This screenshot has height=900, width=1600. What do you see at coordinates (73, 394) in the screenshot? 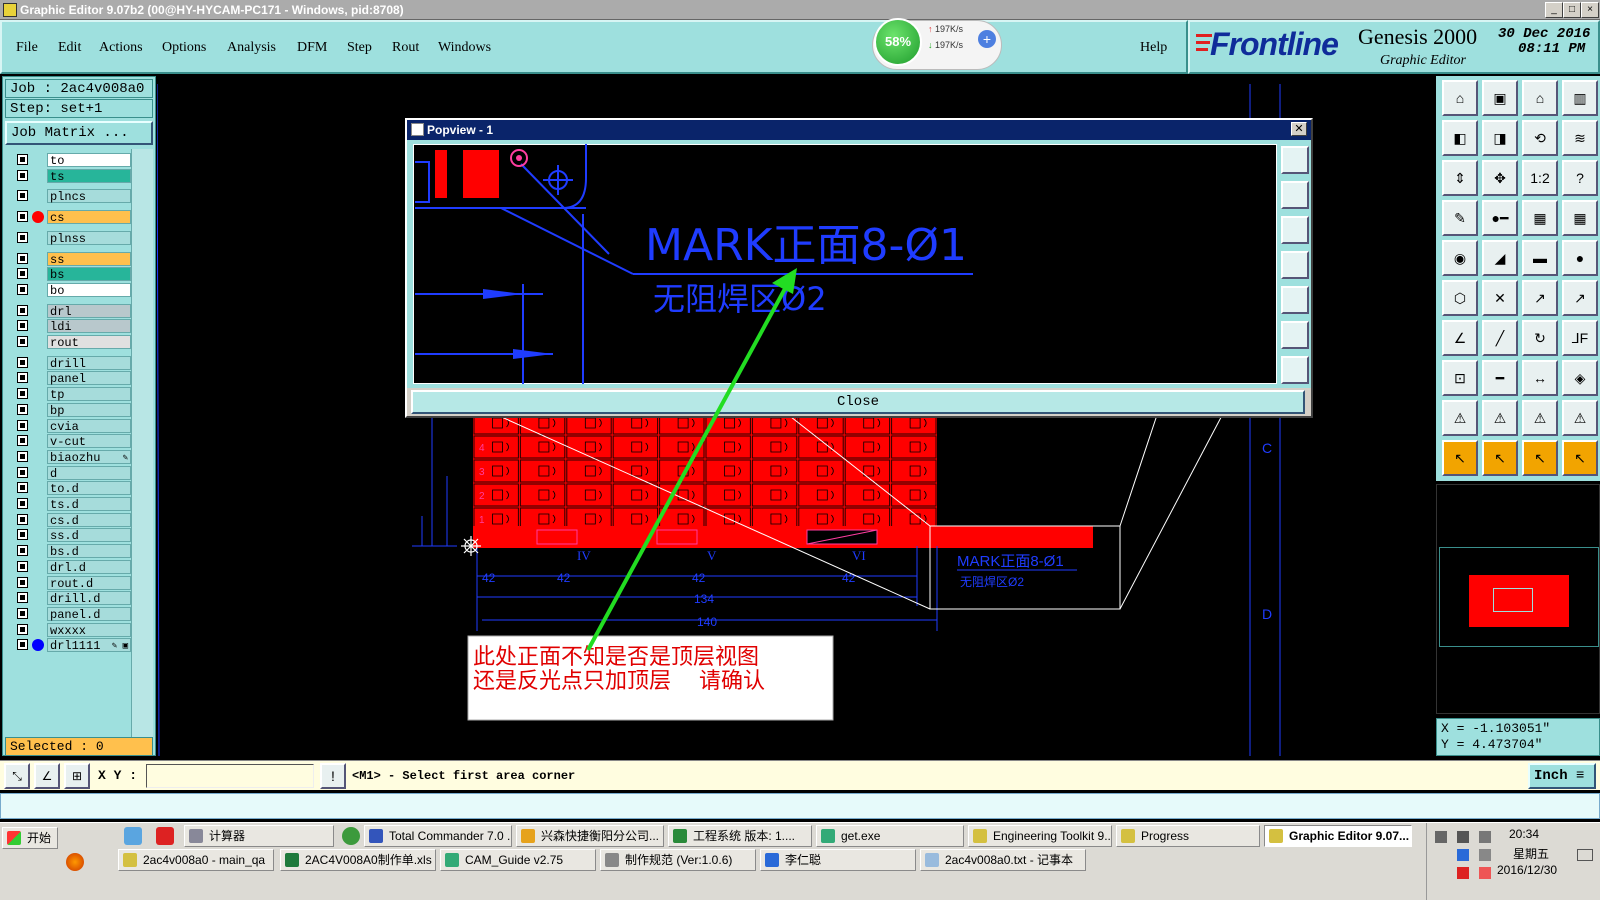
I see `layer-row-tp: tp` at bounding box center [73, 394].